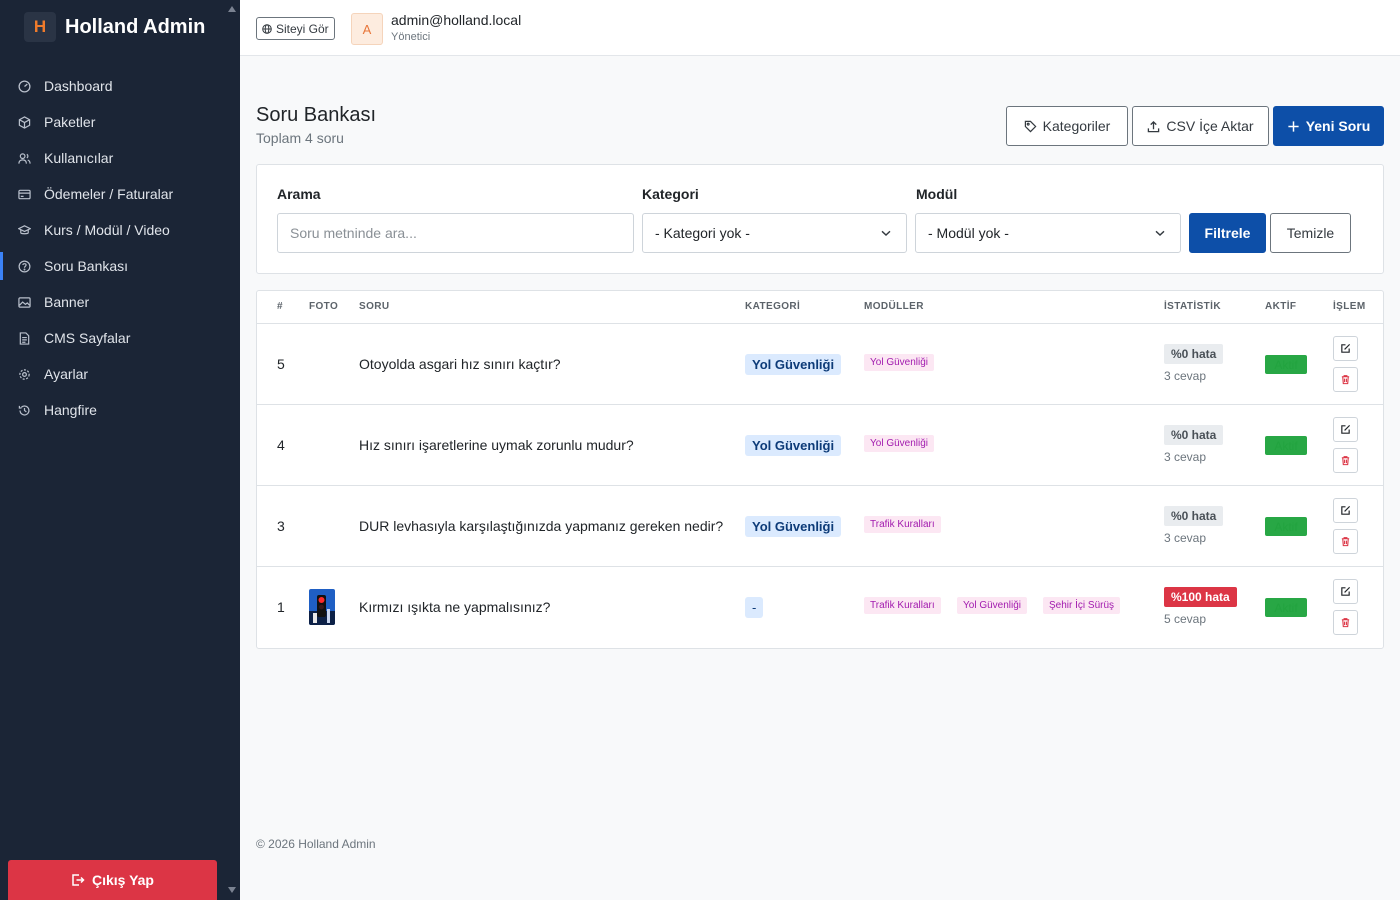 This screenshot has width=1400, height=900. I want to click on sidebar-item-banner: Banner, so click(120, 302).